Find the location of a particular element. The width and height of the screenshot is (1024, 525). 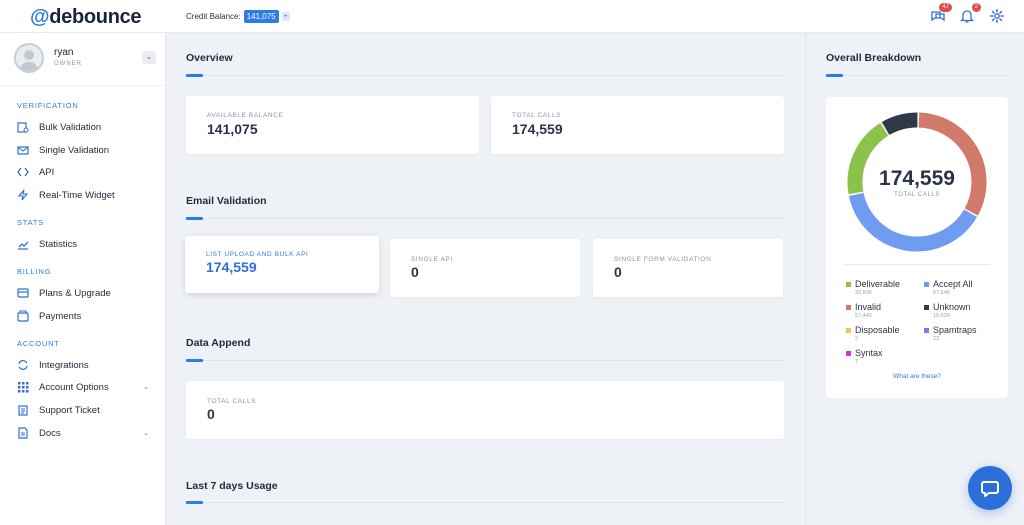

top-bar: @debounce Credit Balance: 141,075 + 47 2 is located at coordinates (512, 16).